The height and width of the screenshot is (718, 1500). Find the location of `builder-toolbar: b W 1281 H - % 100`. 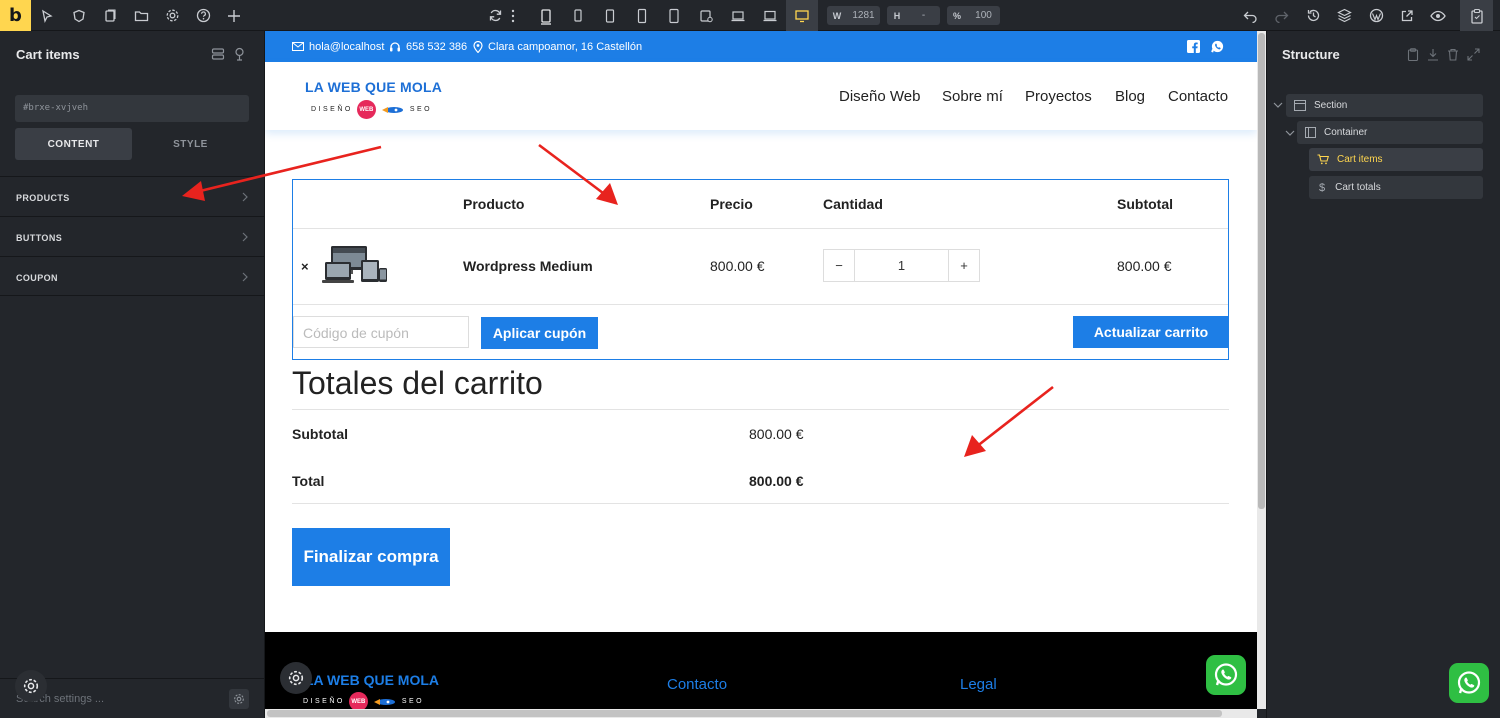

builder-toolbar: b W 1281 H - % 100 is located at coordinates (750, 15).